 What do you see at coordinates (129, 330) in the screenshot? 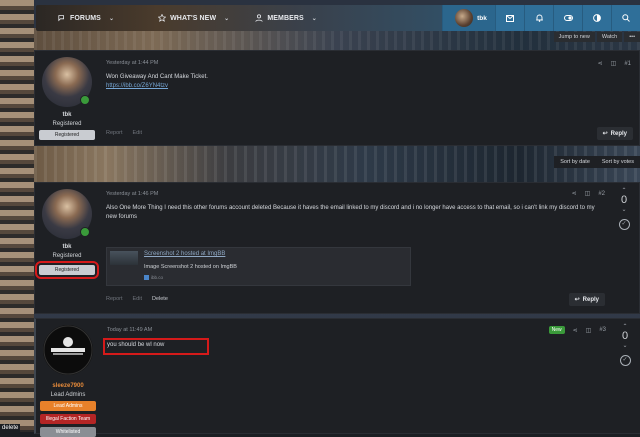
I see `post-time: Today at 11:49 AM` at bounding box center [129, 330].